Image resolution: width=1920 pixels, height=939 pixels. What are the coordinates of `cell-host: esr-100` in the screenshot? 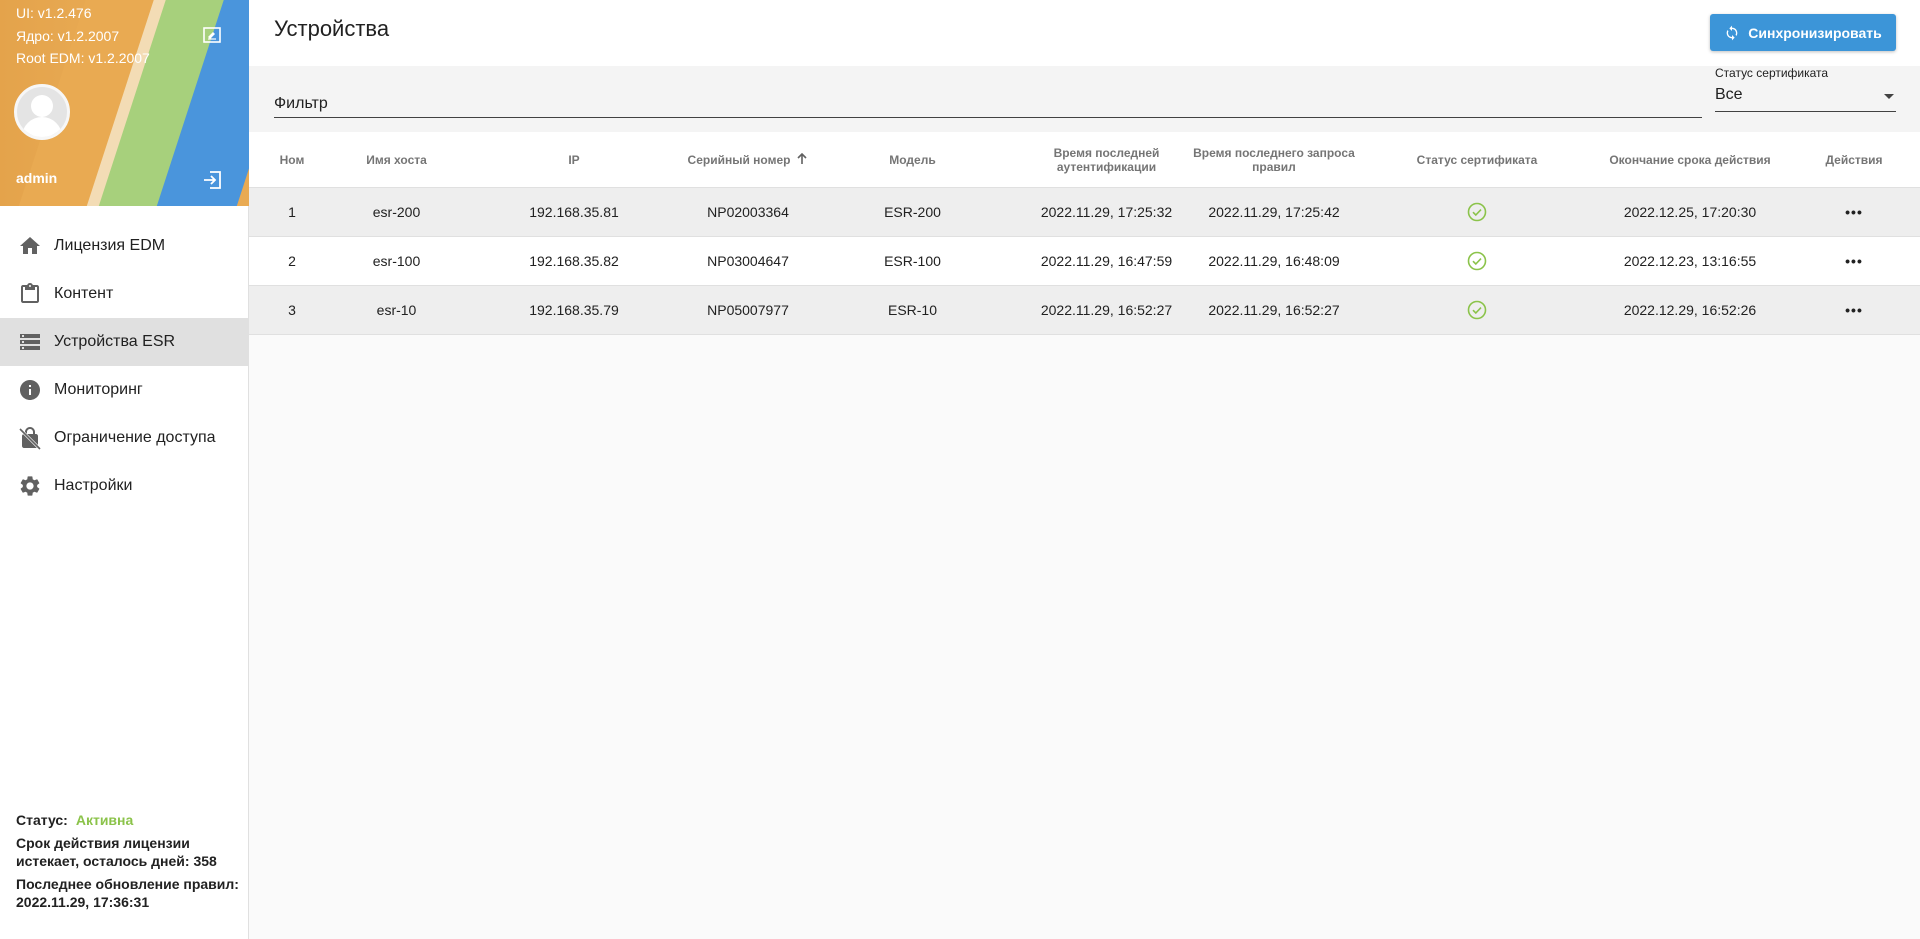 It's located at (396, 261).